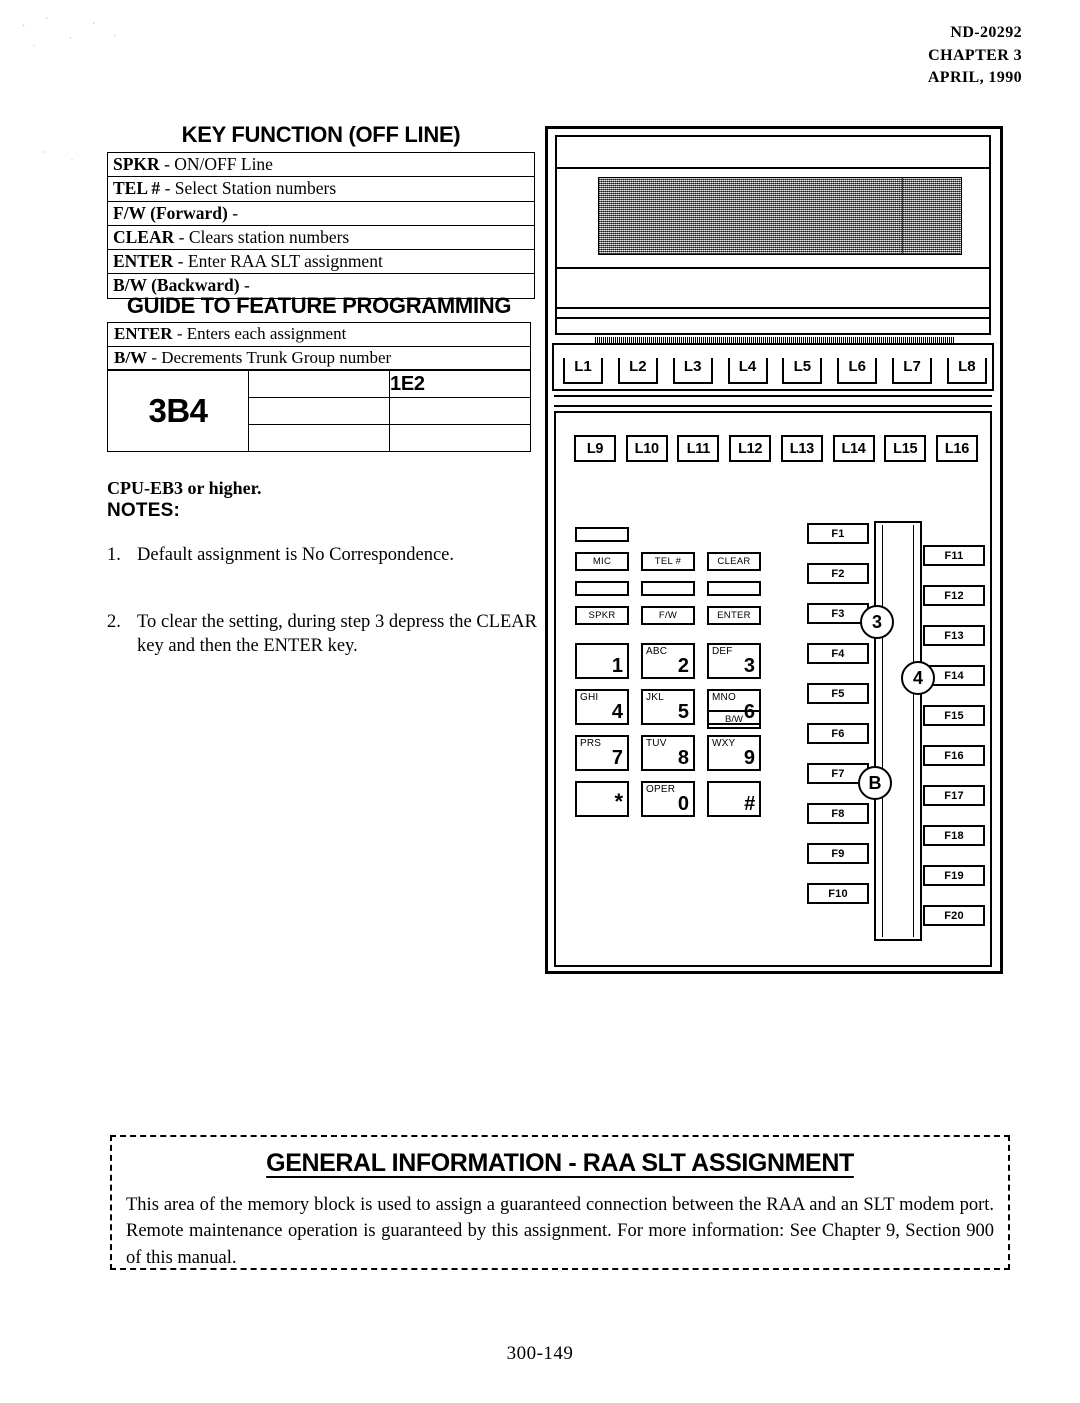 The height and width of the screenshot is (1403, 1080). I want to click on mic-key: MIC, so click(602, 561).